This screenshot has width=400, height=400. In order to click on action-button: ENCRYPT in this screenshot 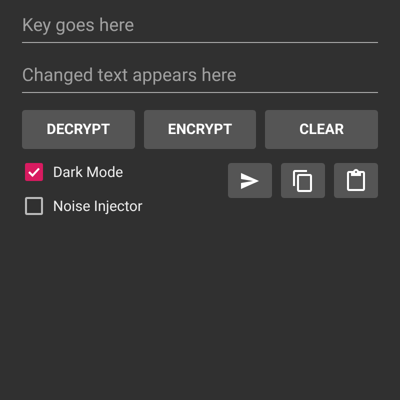, I will do `click(200, 129)`.